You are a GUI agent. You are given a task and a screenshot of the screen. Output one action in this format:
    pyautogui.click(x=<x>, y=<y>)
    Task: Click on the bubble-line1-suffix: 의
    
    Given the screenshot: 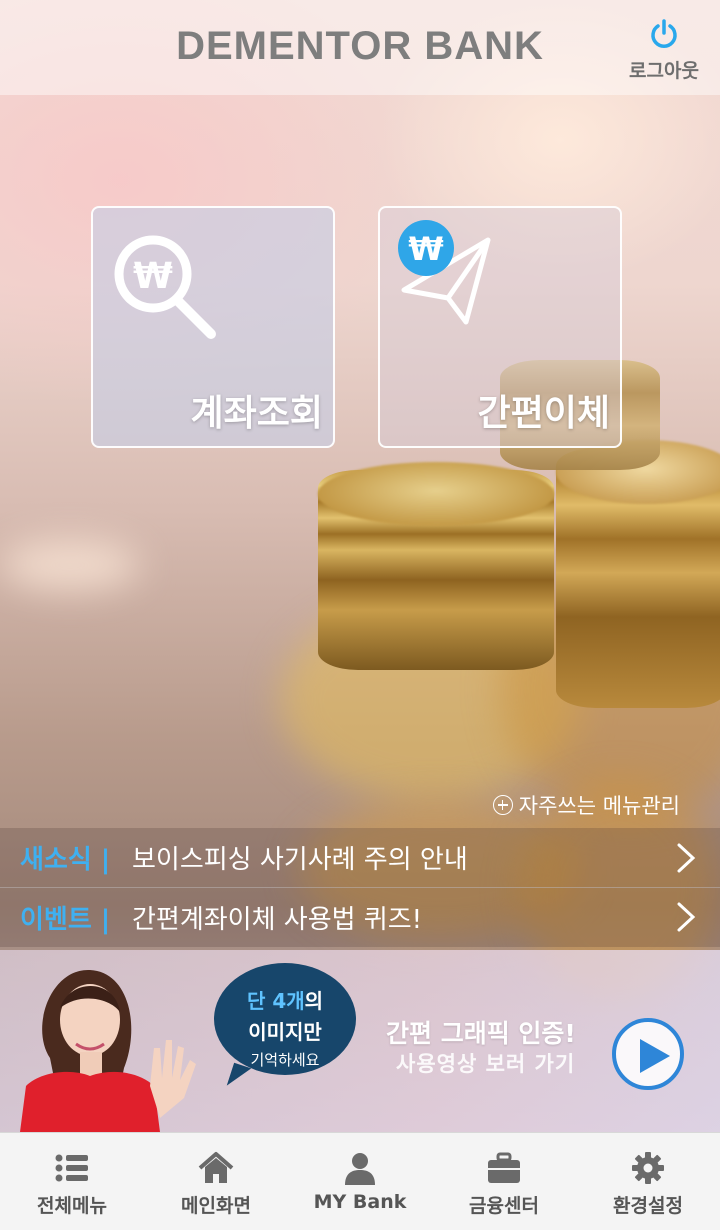 What is the action you would take?
    pyautogui.click(x=314, y=1001)
    